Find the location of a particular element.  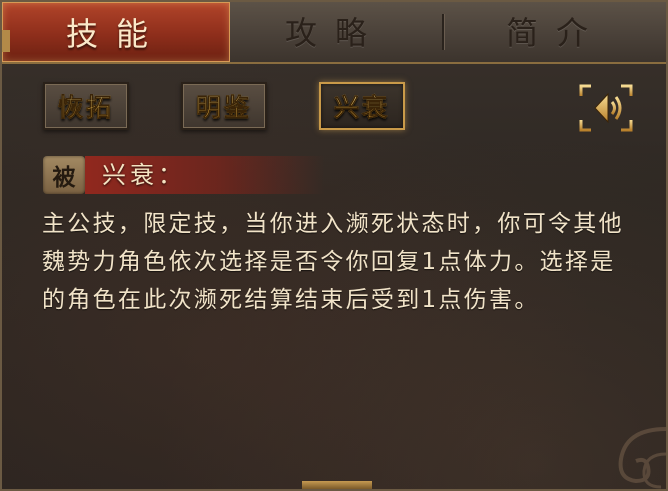

skill-button-label: 明鉴 is located at coordinates (224, 106).